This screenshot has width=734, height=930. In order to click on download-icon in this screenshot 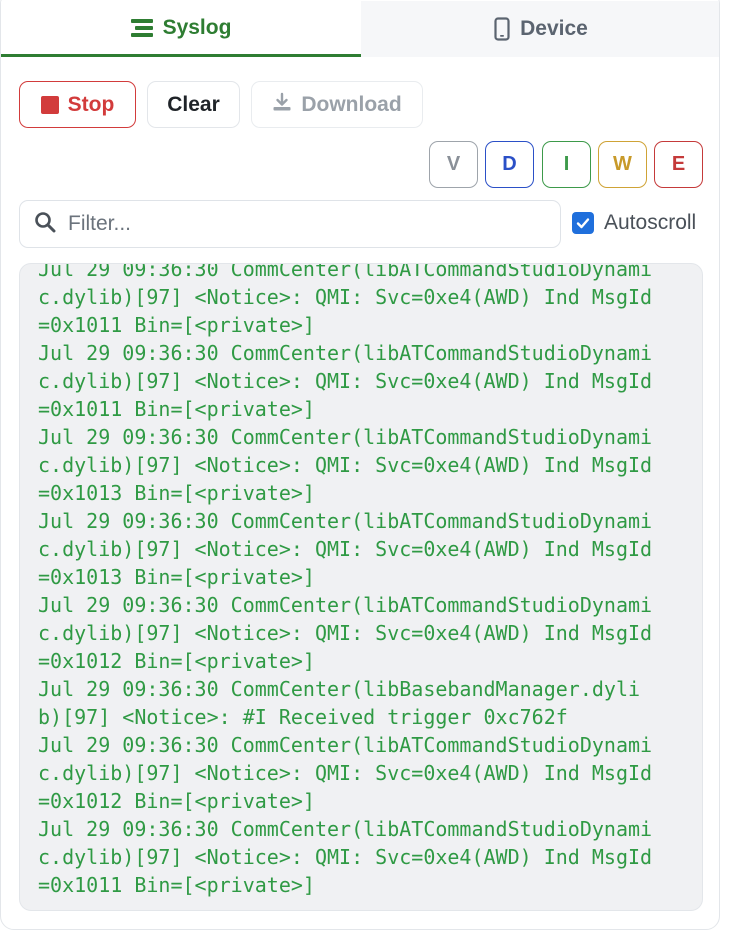, I will do `click(282, 105)`.